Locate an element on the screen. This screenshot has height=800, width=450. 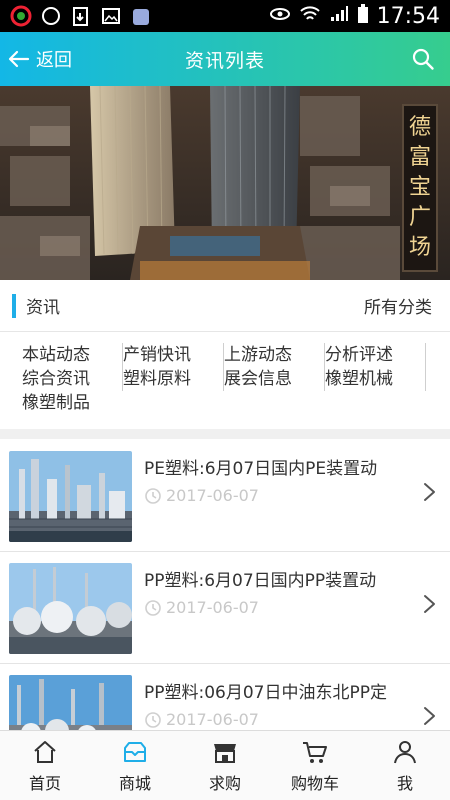
banner-sign-char: 场 is located at coordinates (419, 247).